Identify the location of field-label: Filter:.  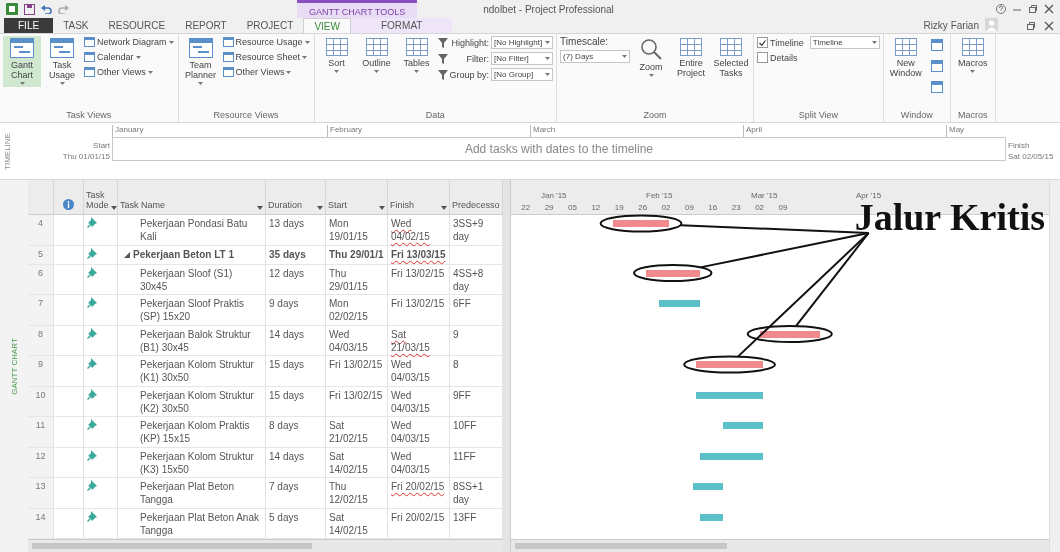
(478, 58).